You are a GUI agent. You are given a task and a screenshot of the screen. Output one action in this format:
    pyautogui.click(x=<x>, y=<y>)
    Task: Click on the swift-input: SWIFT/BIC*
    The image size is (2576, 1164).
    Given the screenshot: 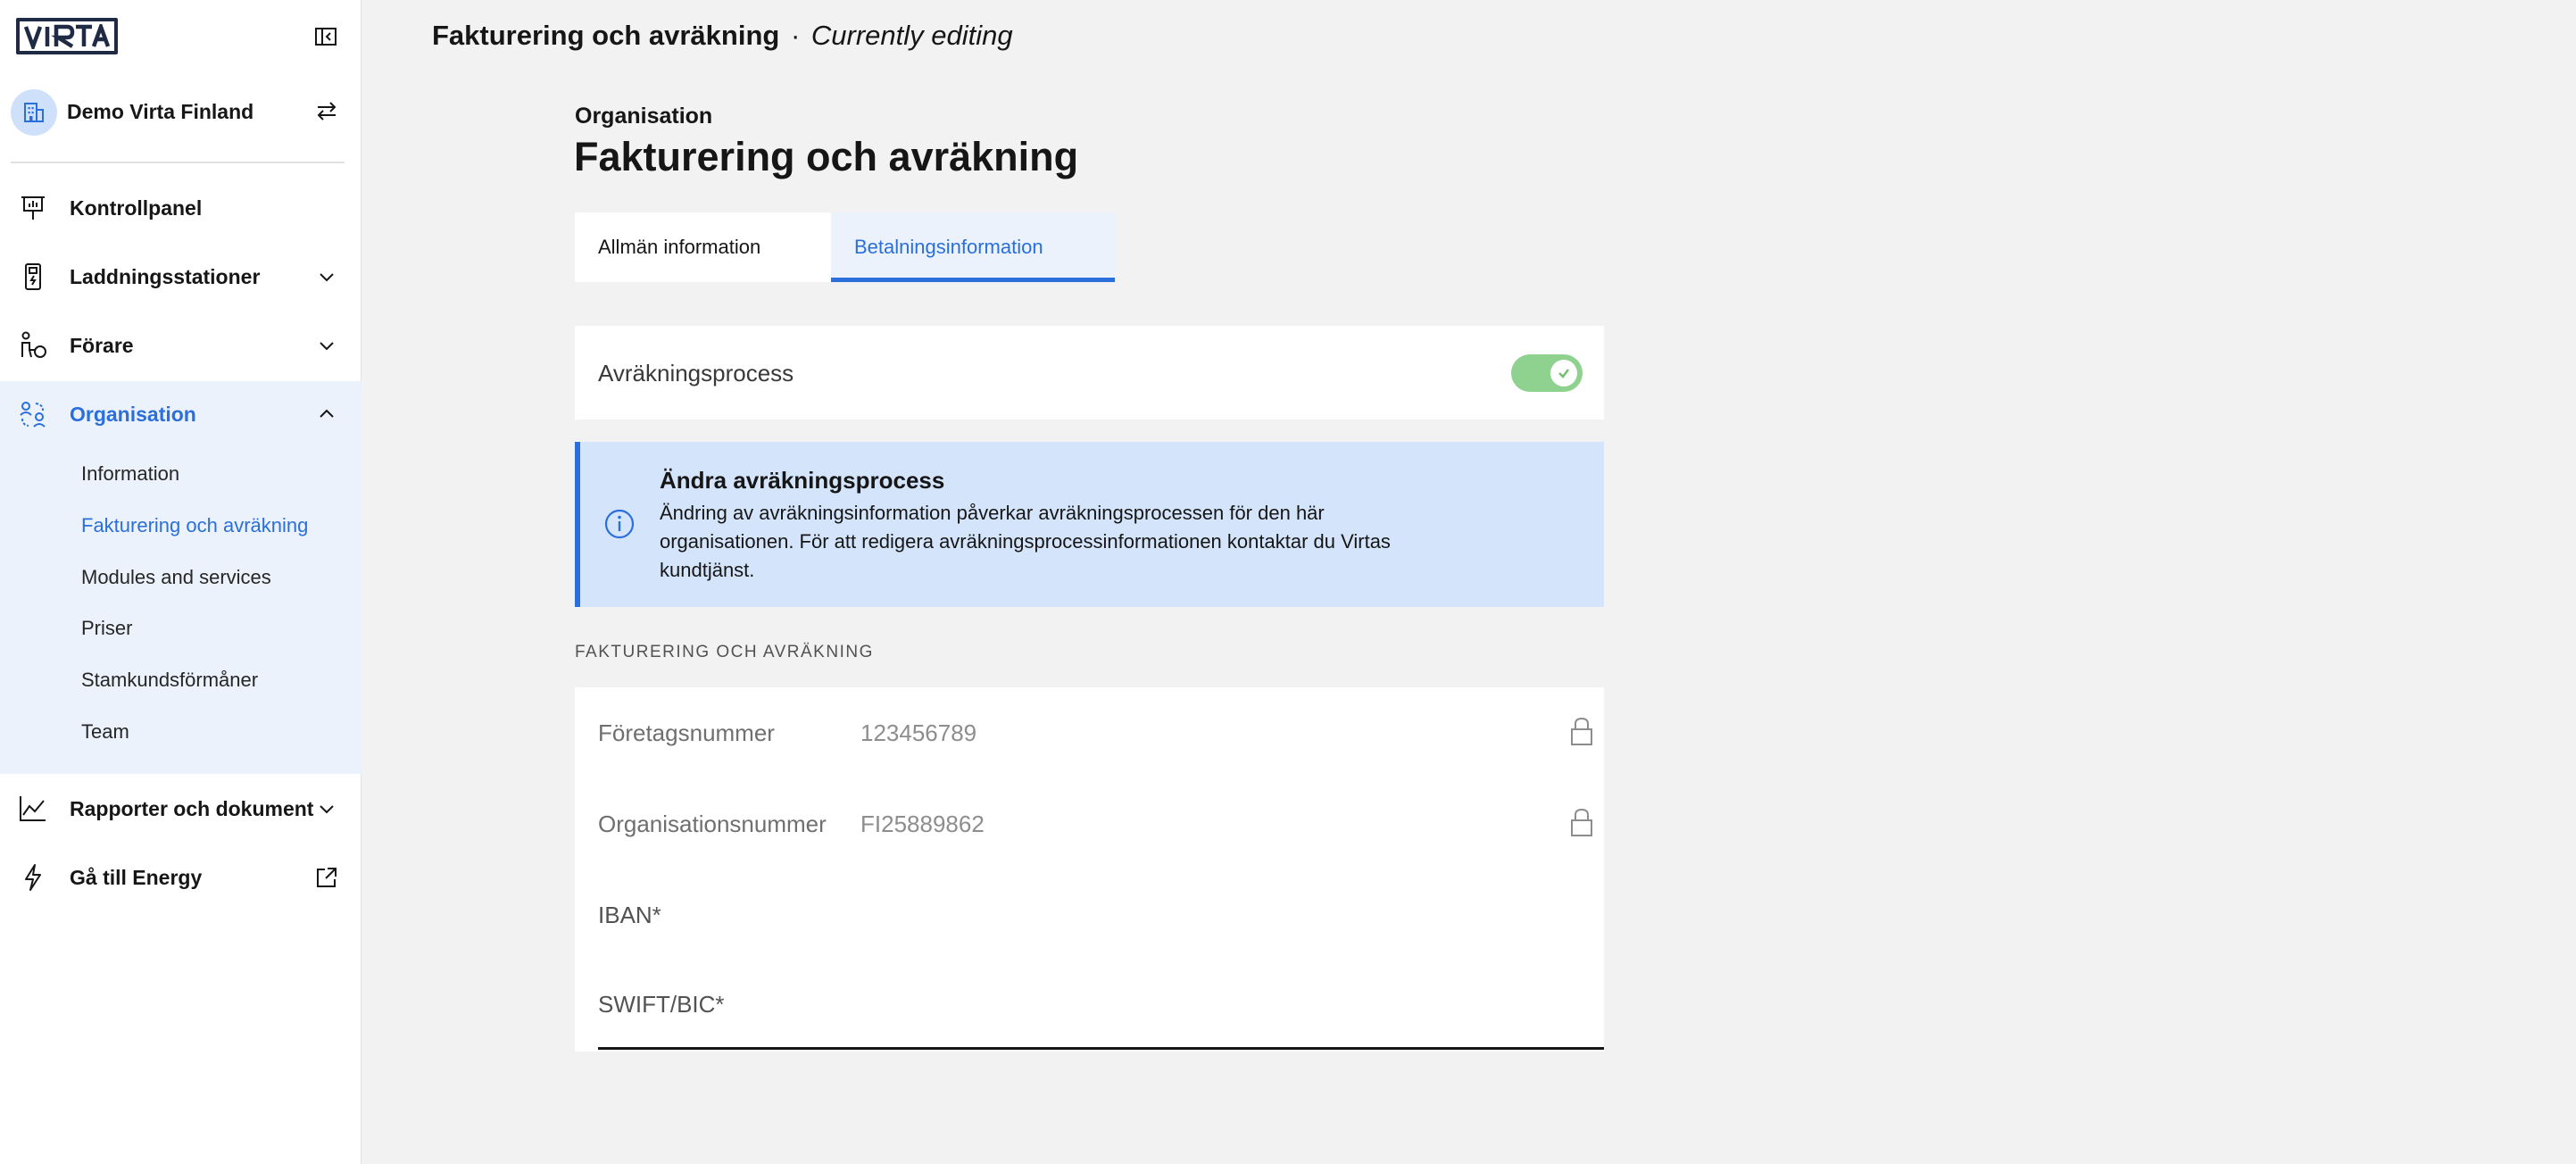 What is the action you would take?
    pyautogui.click(x=1101, y=1005)
    